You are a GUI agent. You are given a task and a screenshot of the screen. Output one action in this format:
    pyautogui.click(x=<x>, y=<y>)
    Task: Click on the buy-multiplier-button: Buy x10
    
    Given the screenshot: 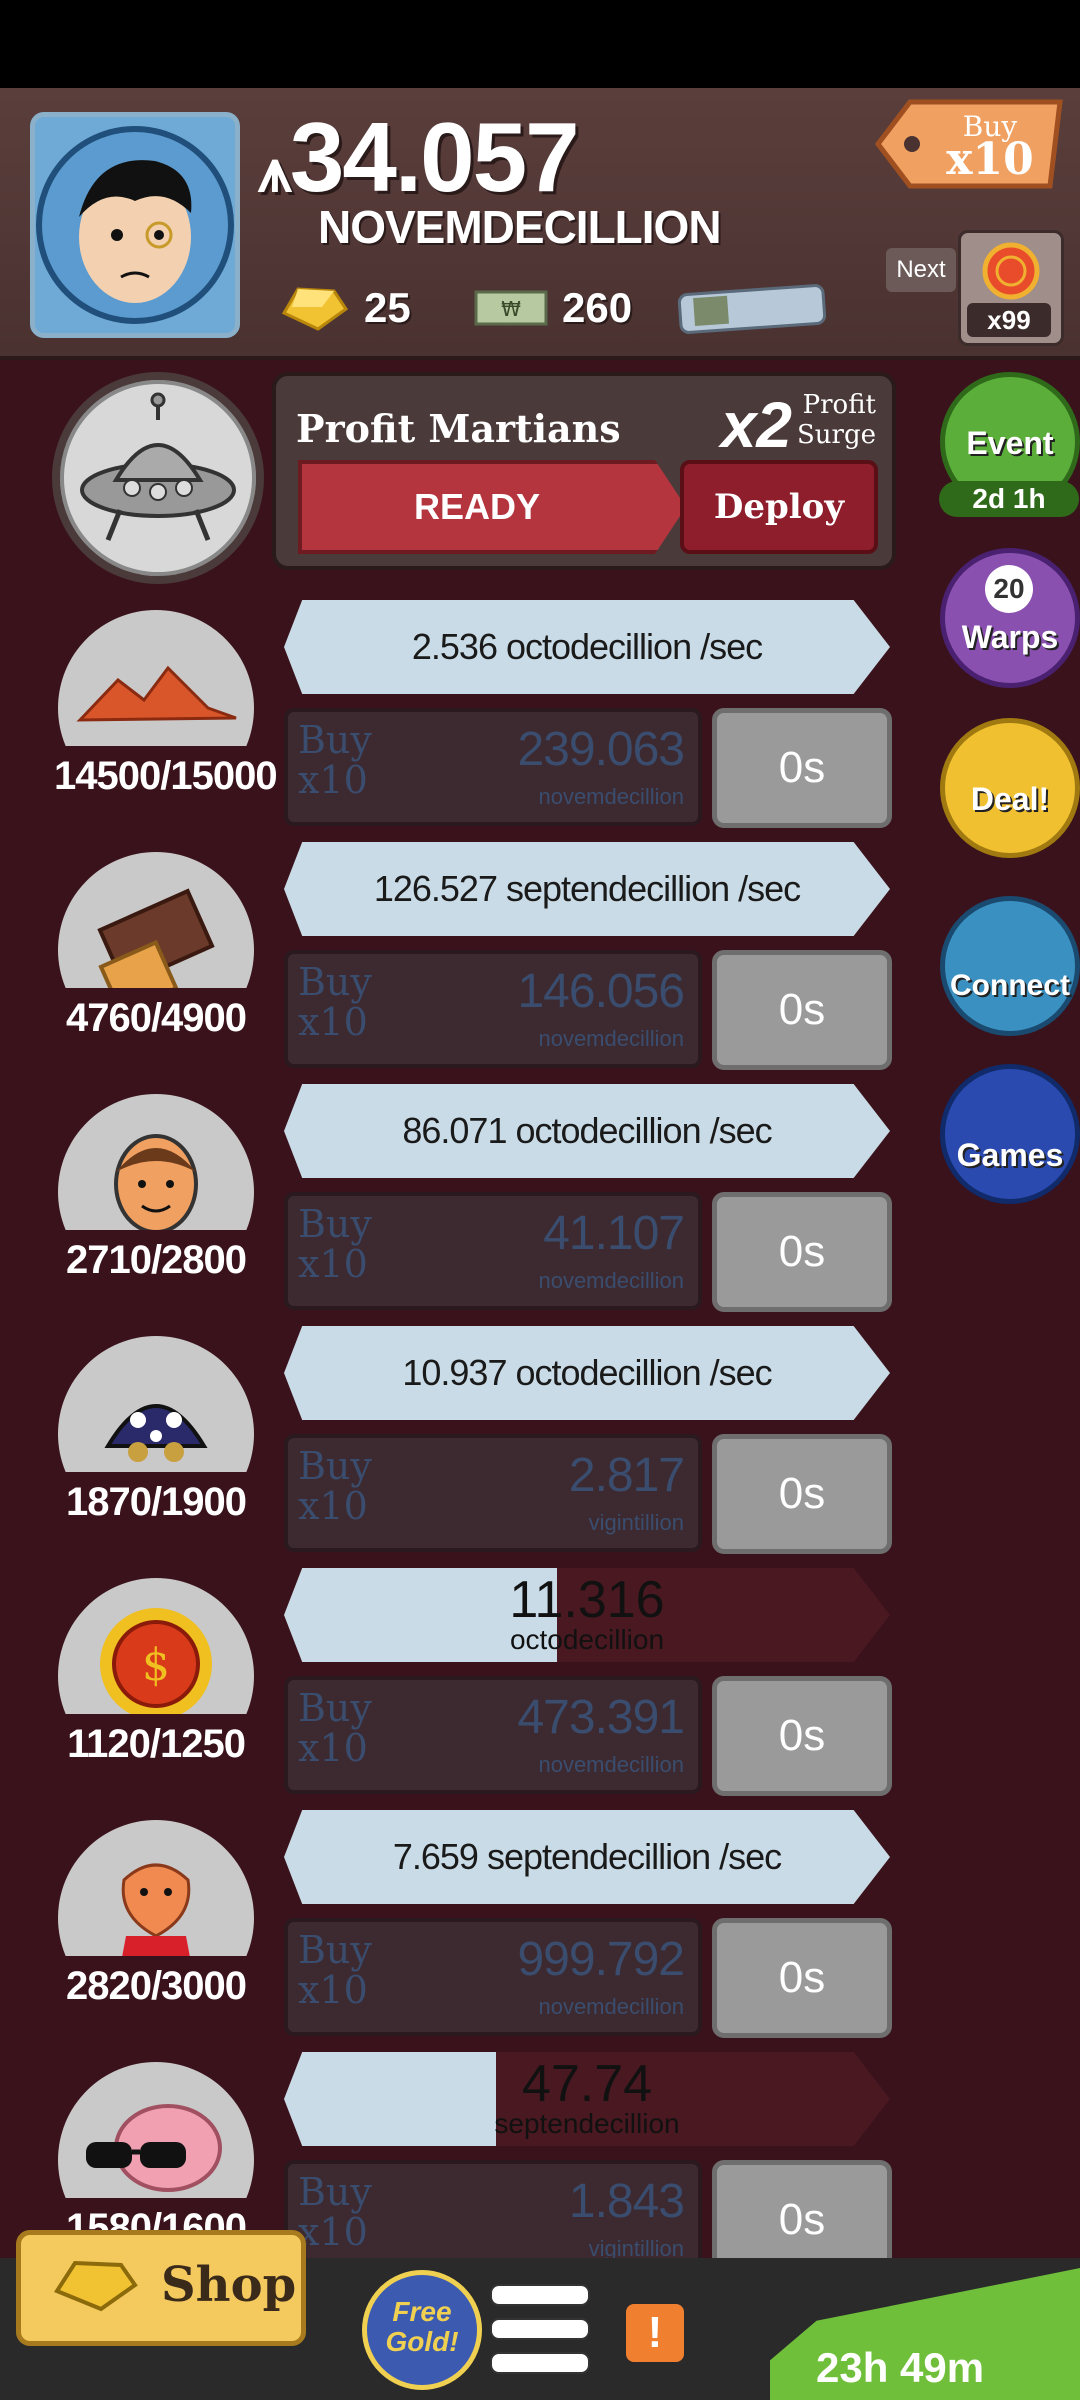 What is the action you would take?
    pyautogui.click(x=960, y=144)
    